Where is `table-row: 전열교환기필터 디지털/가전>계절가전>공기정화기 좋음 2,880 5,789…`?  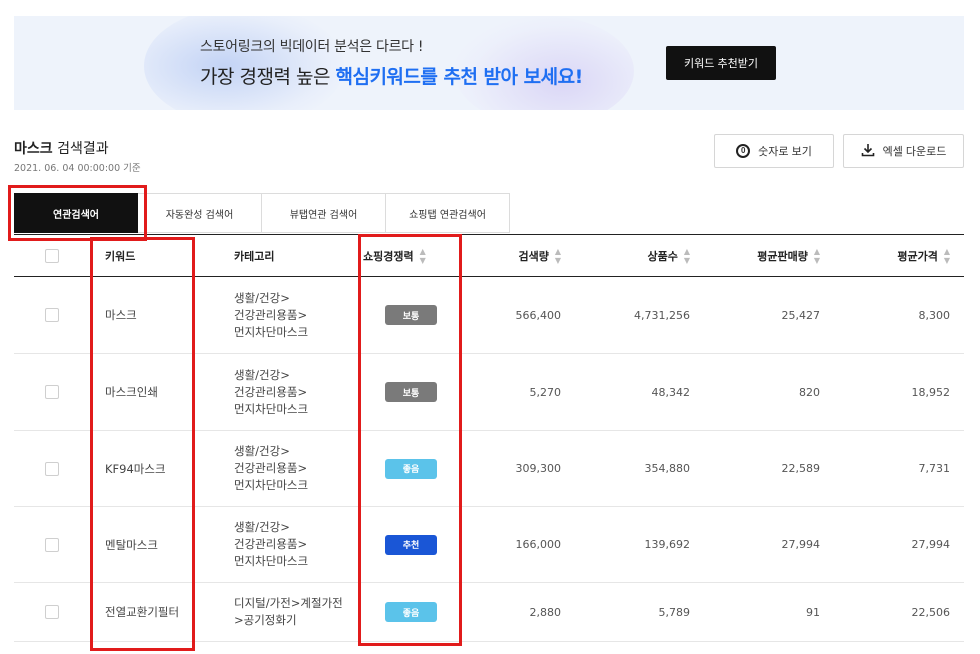
table-row: 전열교환기필터 디지털/가전>계절가전>공기정화기 좋음 2,880 5,789… is located at coordinates (489, 612).